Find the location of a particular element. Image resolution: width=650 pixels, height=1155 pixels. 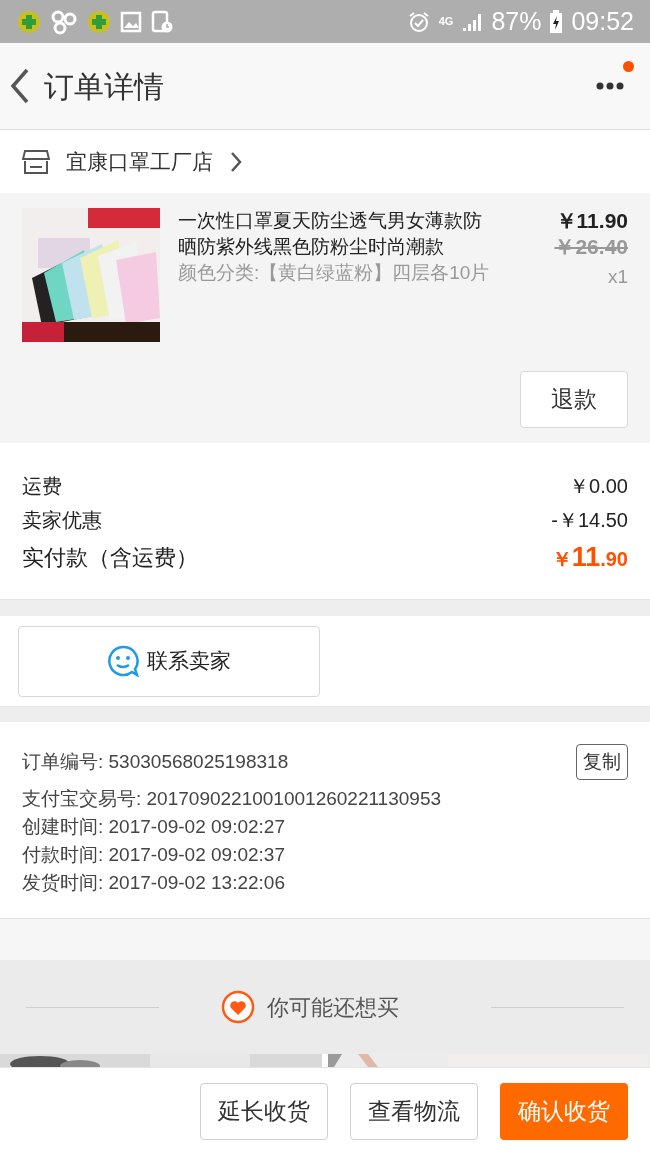

fee-label: 卖家优惠 is located at coordinates (62, 520).